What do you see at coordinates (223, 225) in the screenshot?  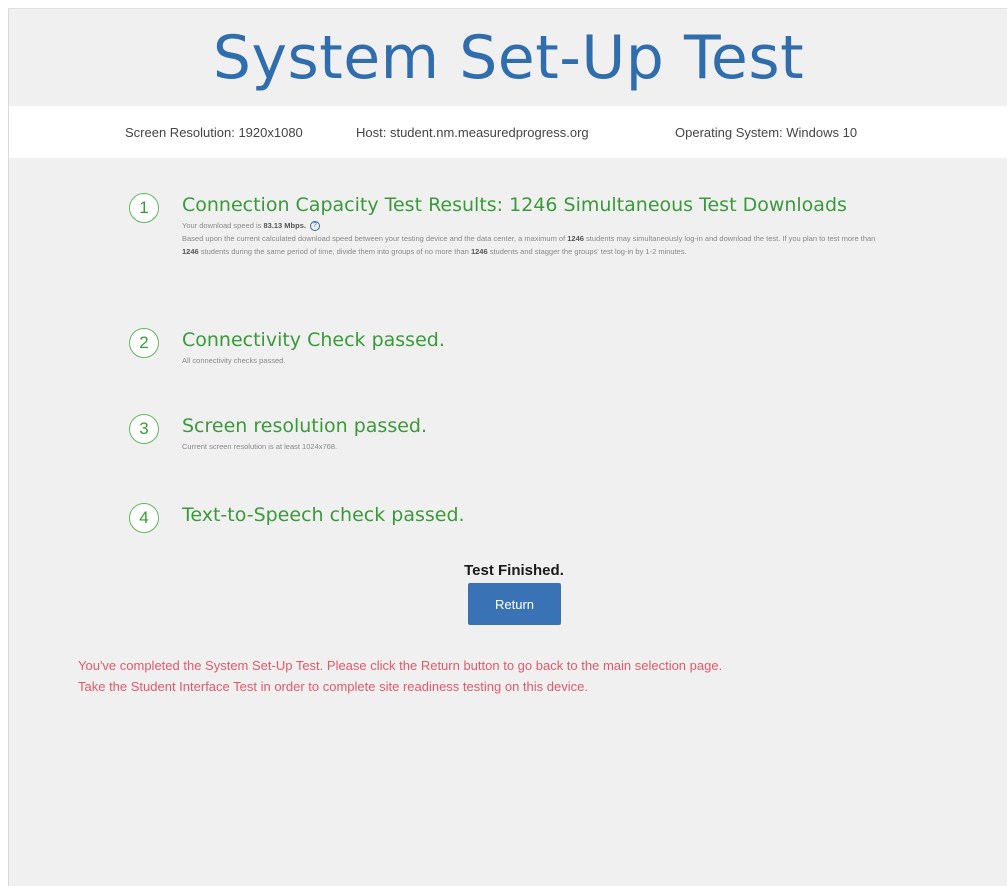 I see `download-speed-label: Your download speed is` at bounding box center [223, 225].